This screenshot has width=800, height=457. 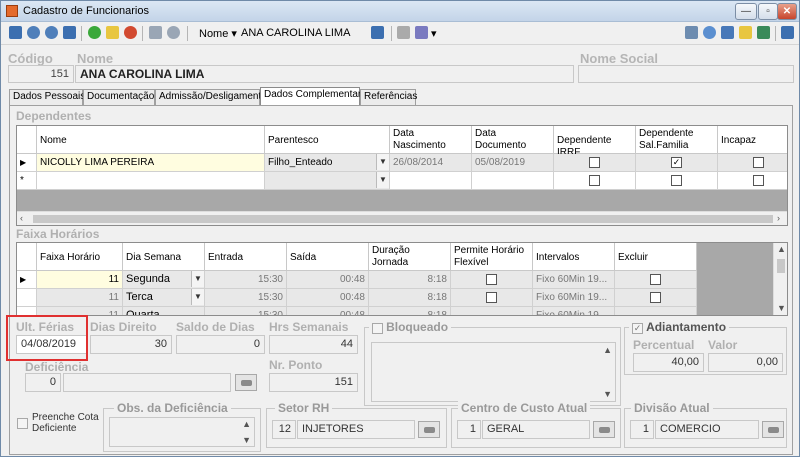 I want to click on dep-documento-cell, so click(x=513, y=181).